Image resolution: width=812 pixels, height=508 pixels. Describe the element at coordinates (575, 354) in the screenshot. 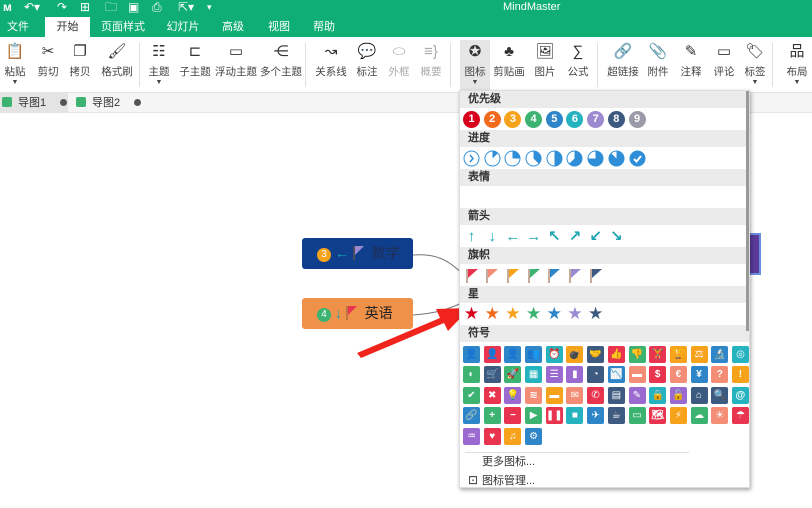

I see `symbol-icon: 💣` at that location.